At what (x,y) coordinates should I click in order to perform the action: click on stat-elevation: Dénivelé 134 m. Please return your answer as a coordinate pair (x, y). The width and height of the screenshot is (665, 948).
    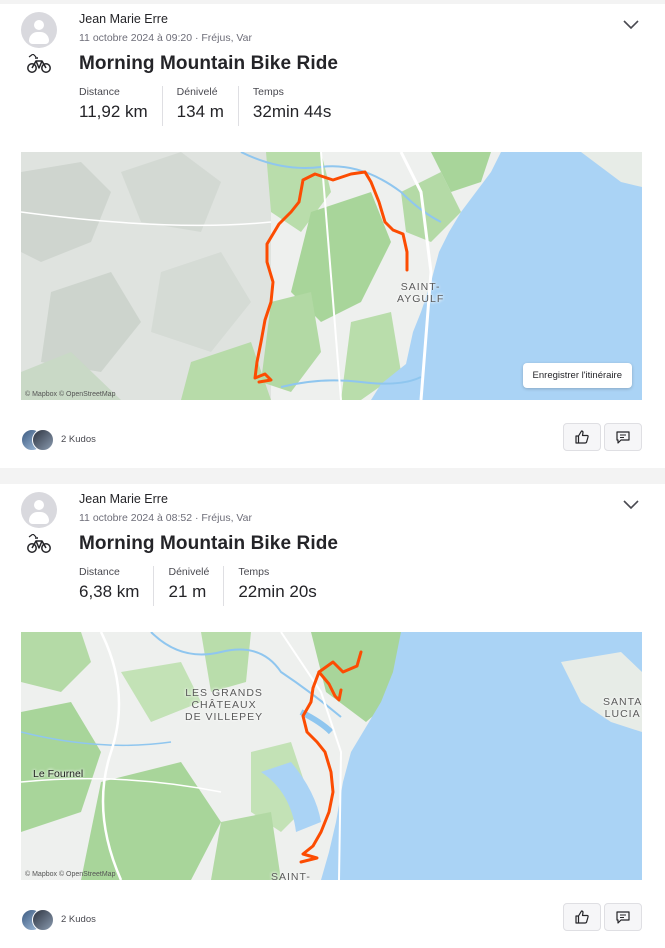
    Looking at the image, I should click on (208, 106).